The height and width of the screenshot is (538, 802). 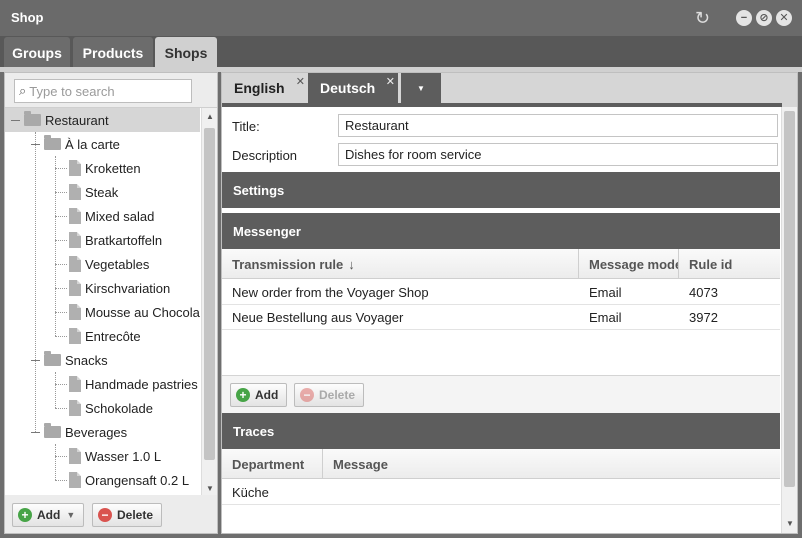 I want to click on column-message-mode: Message mode, so click(x=628, y=264).